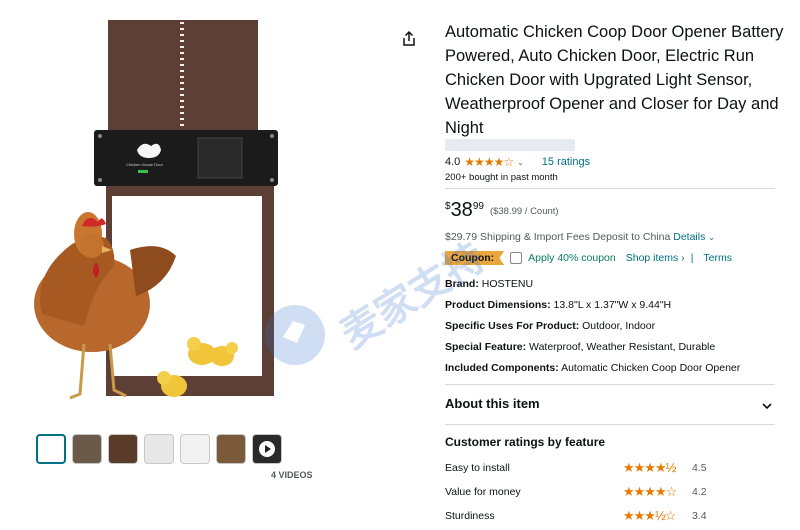 Image resolution: width=800 pixels, height=530 pixels. What do you see at coordinates (649, 467) in the screenshot?
I see `feature-stars: ★★★★½` at bounding box center [649, 467].